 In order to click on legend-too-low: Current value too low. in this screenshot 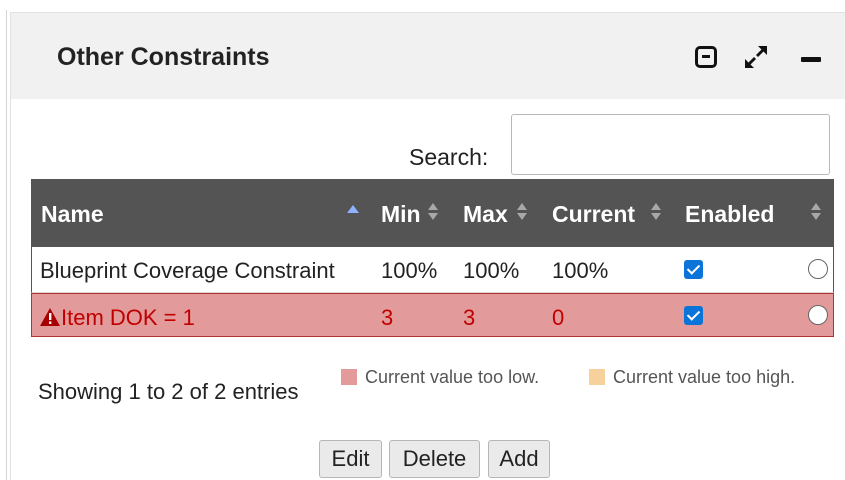, I will do `click(451, 377)`.